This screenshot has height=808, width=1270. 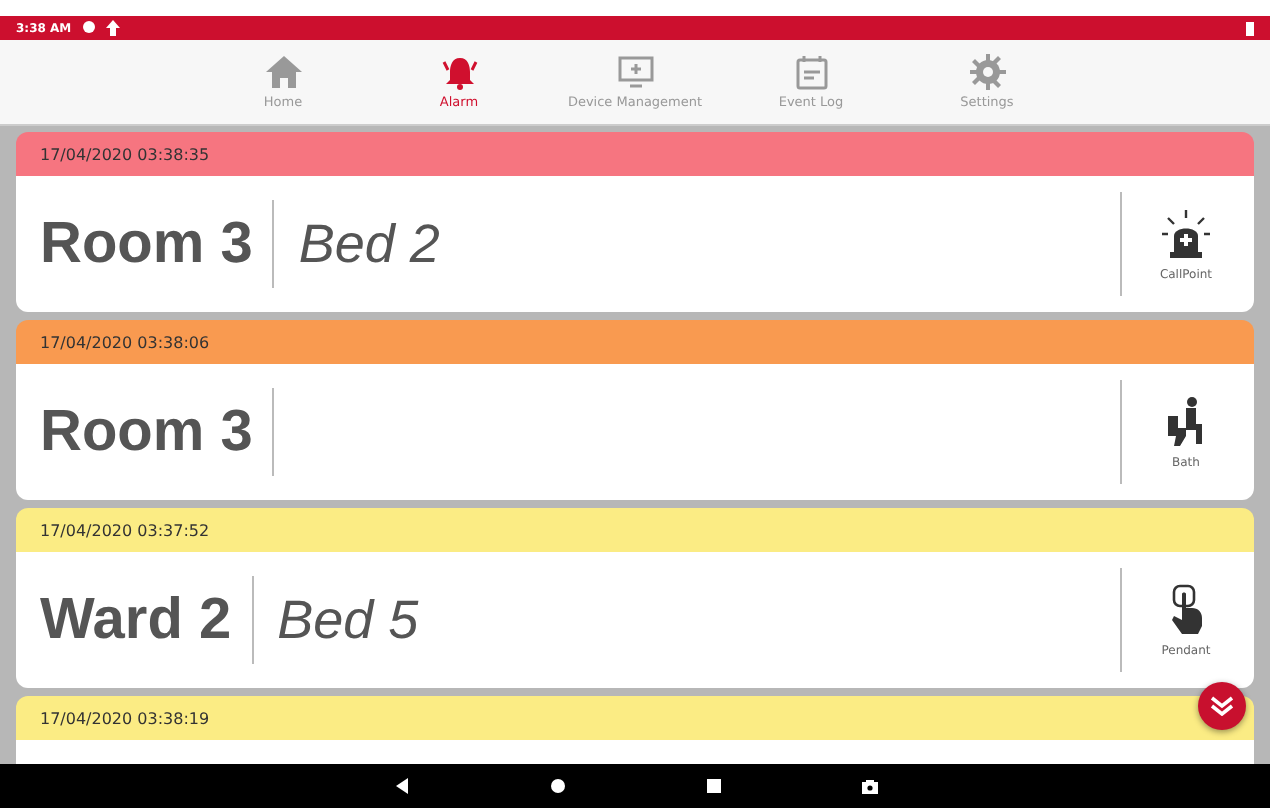 I want to click on bed-name: Bed 2, so click(x=368, y=244).